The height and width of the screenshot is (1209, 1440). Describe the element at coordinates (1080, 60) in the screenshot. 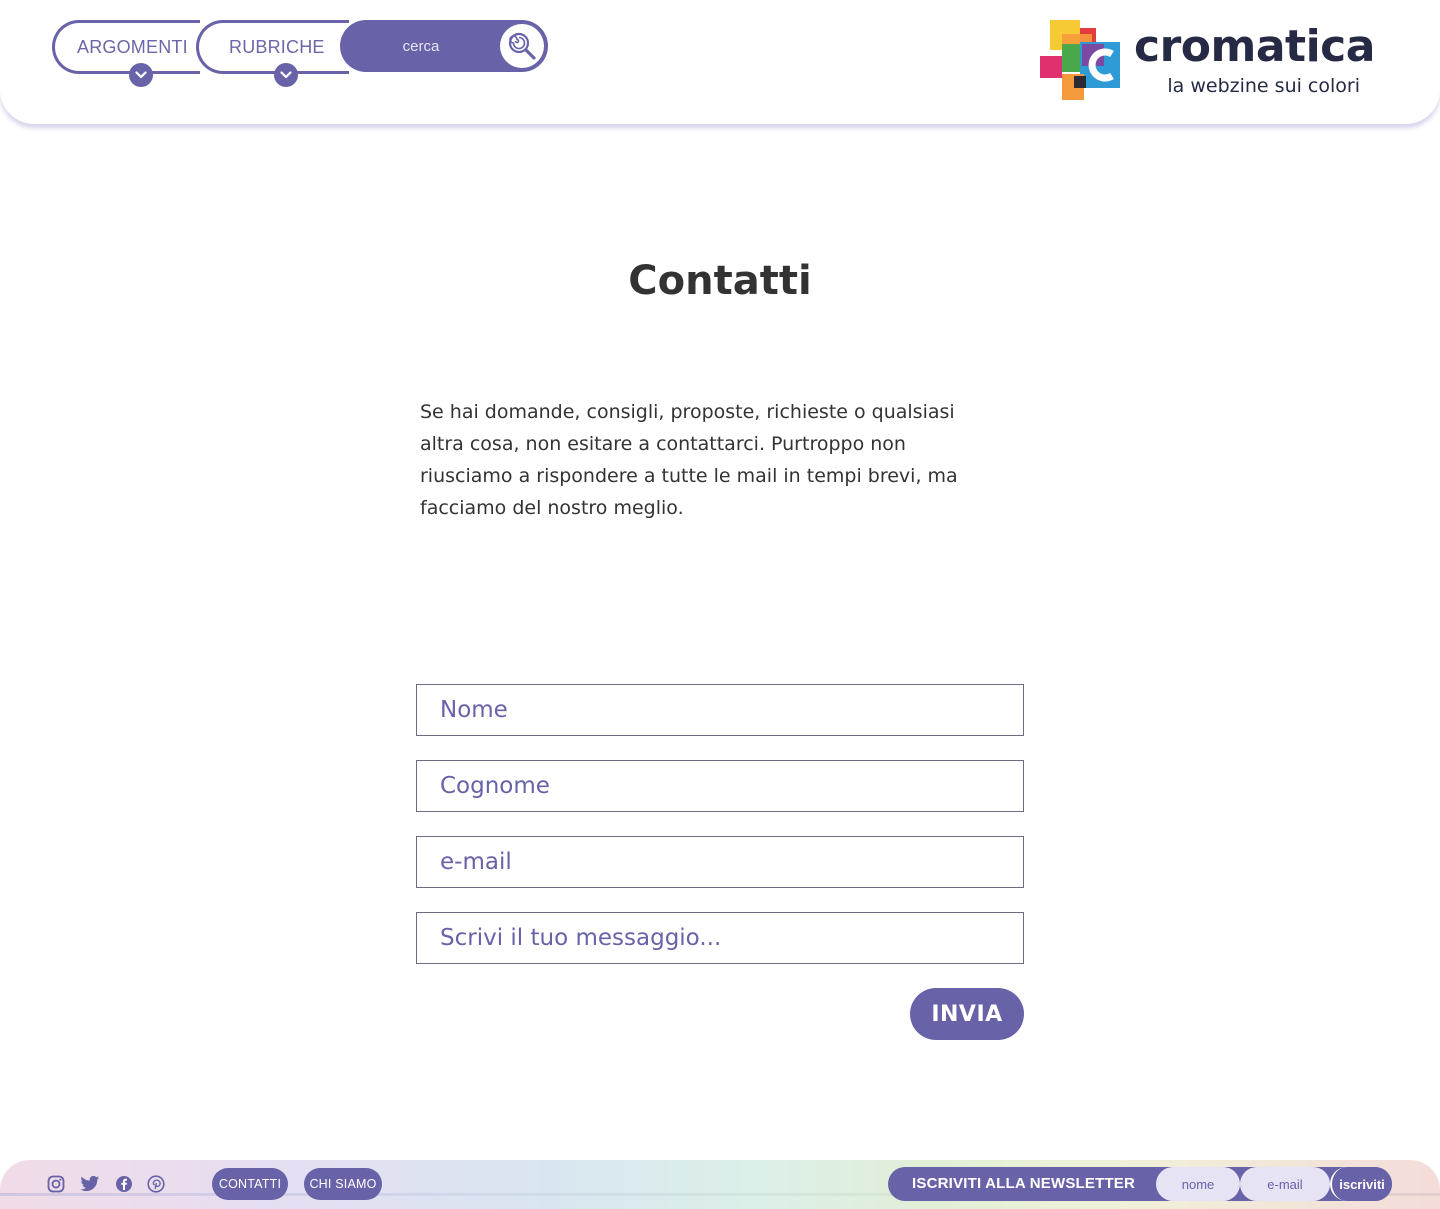

I see `logo-mark-icon` at that location.